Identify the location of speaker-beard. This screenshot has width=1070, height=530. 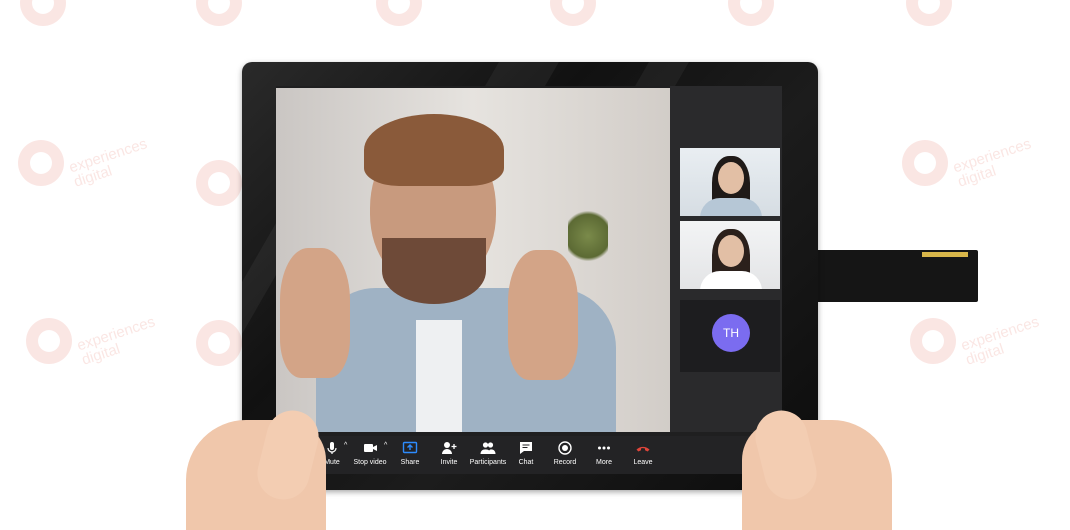
(434, 271).